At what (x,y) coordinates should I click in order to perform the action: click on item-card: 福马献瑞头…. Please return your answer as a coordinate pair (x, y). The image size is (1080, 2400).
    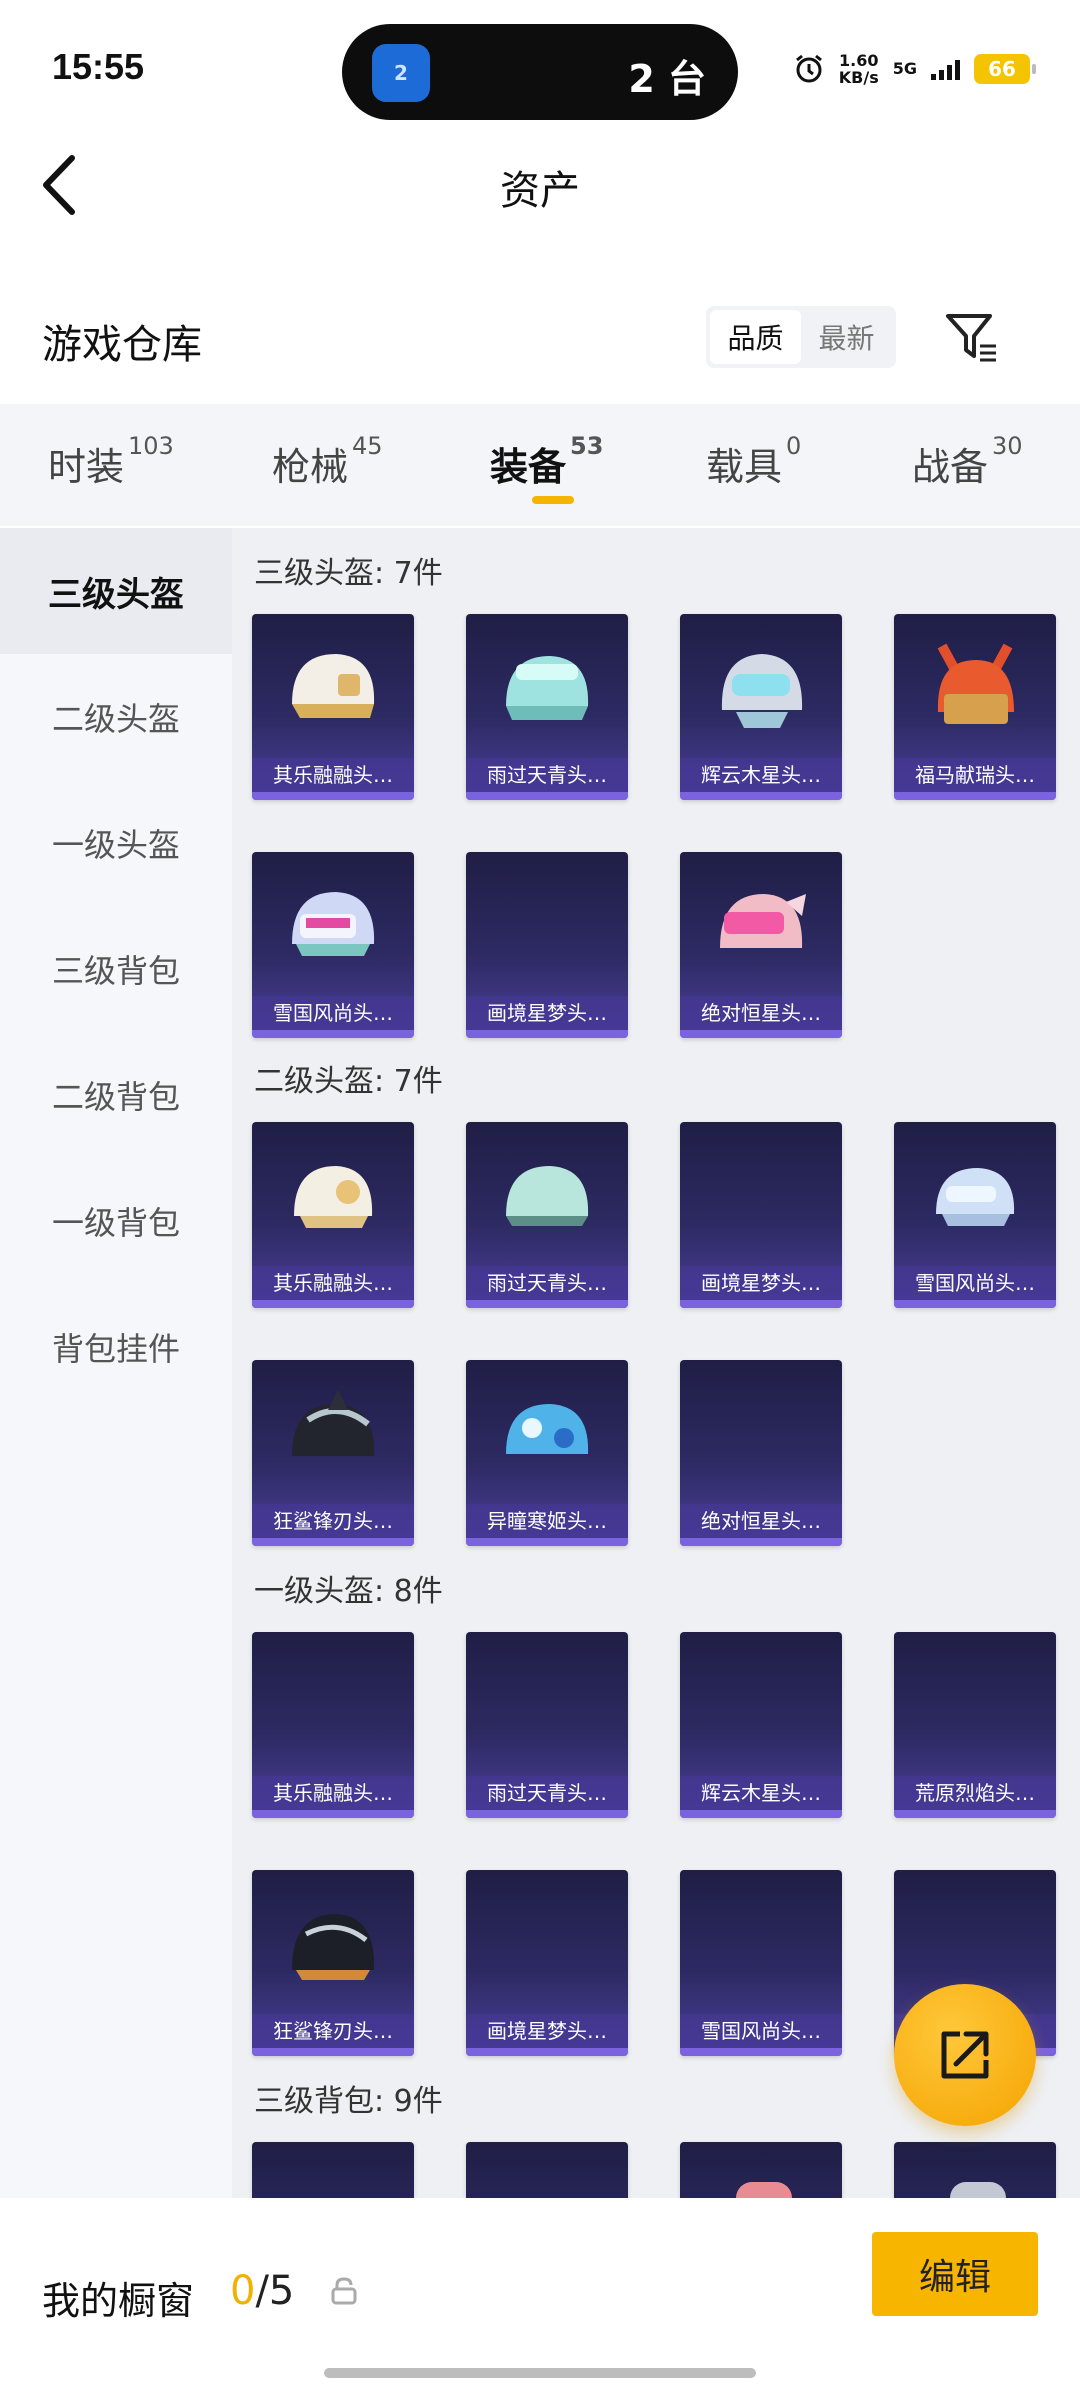
    Looking at the image, I should click on (975, 707).